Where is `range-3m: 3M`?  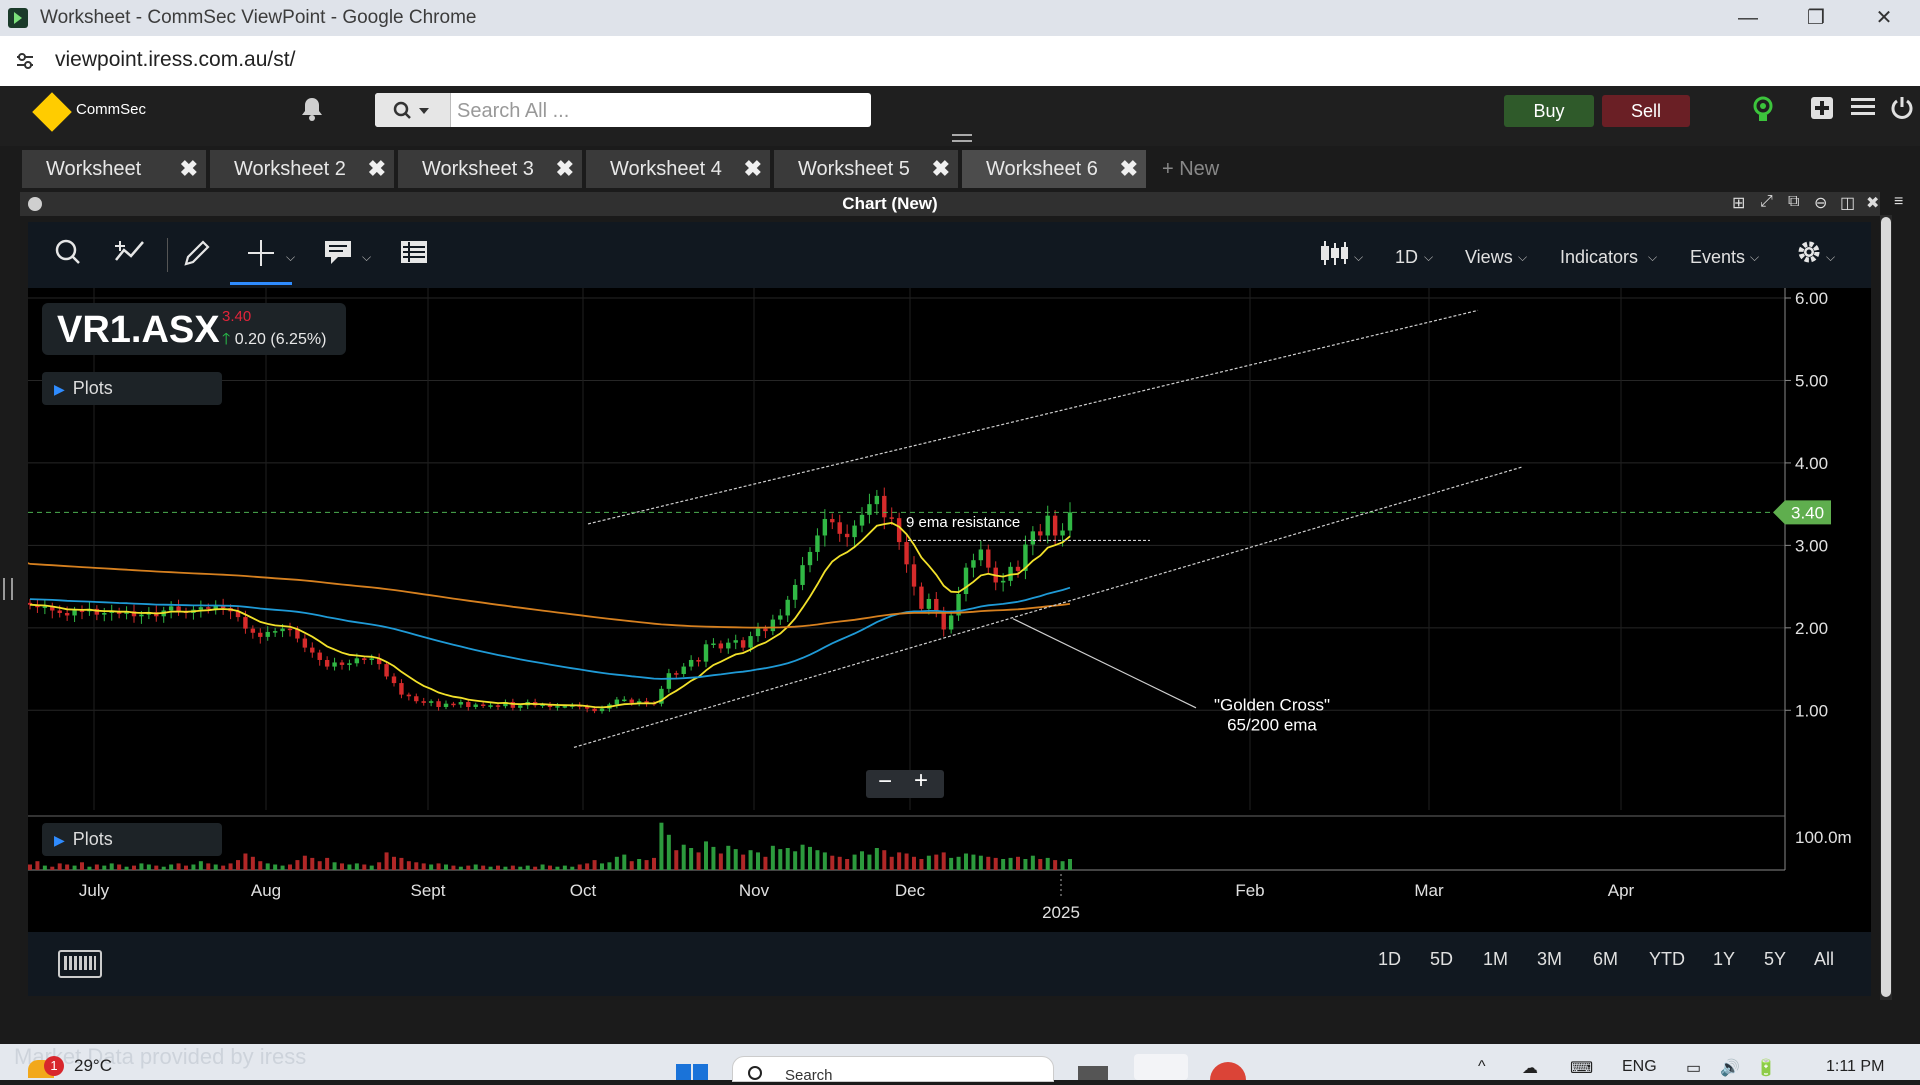
range-3m: 3M is located at coordinates (1549, 959).